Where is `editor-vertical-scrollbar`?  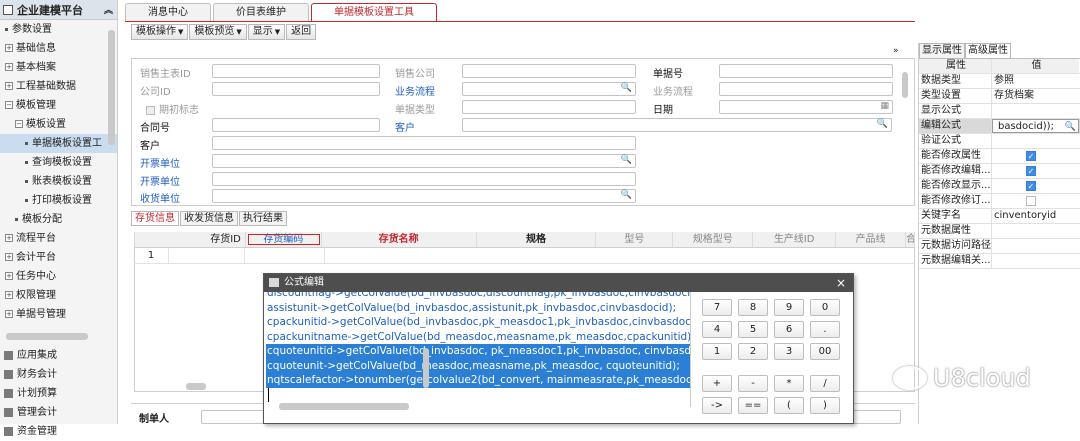
editor-vertical-scrollbar is located at coordinates (426, 368).